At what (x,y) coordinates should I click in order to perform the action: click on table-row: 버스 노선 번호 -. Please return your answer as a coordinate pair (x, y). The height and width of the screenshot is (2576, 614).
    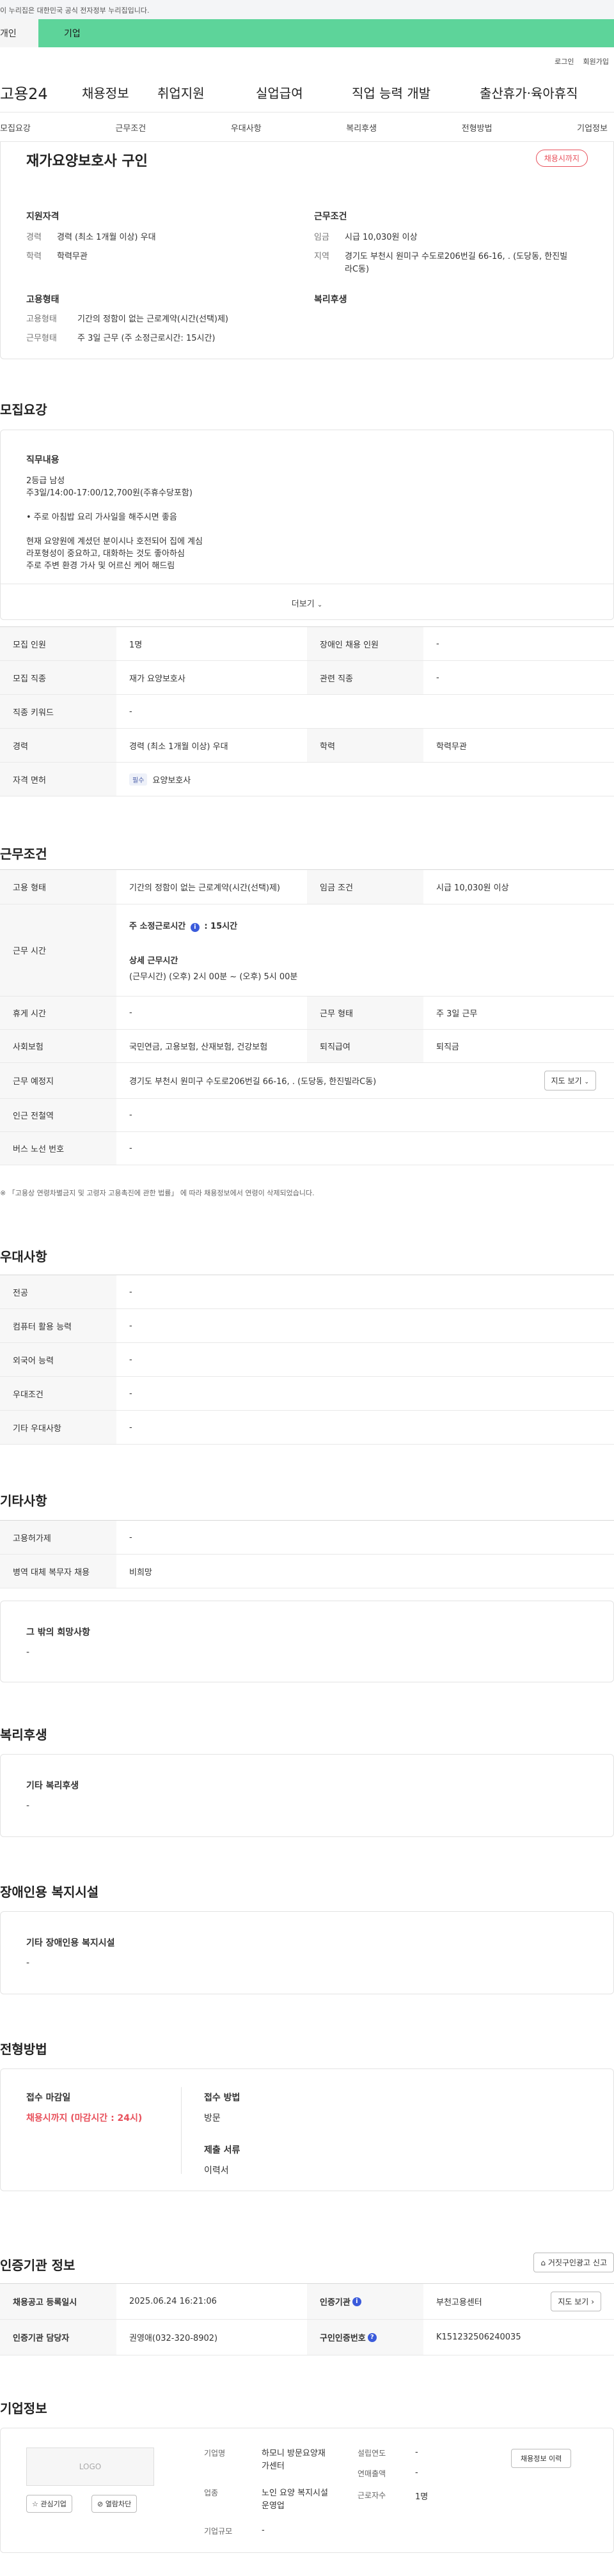
    Looking at the image, I should click on (307, 1148).